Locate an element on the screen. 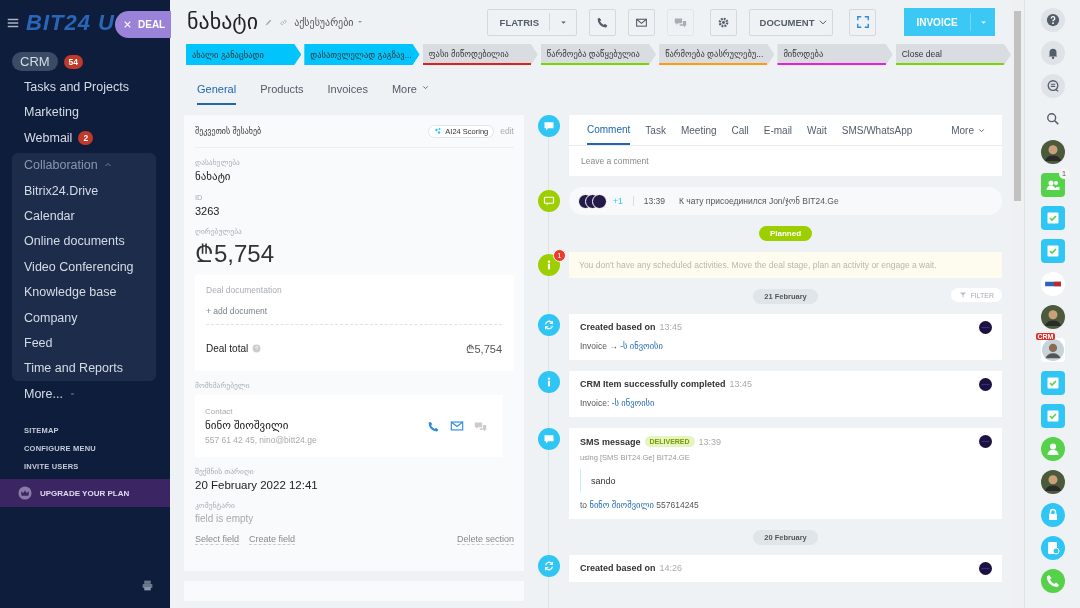  field-value: 3263 is located at coordinates (208, 211).